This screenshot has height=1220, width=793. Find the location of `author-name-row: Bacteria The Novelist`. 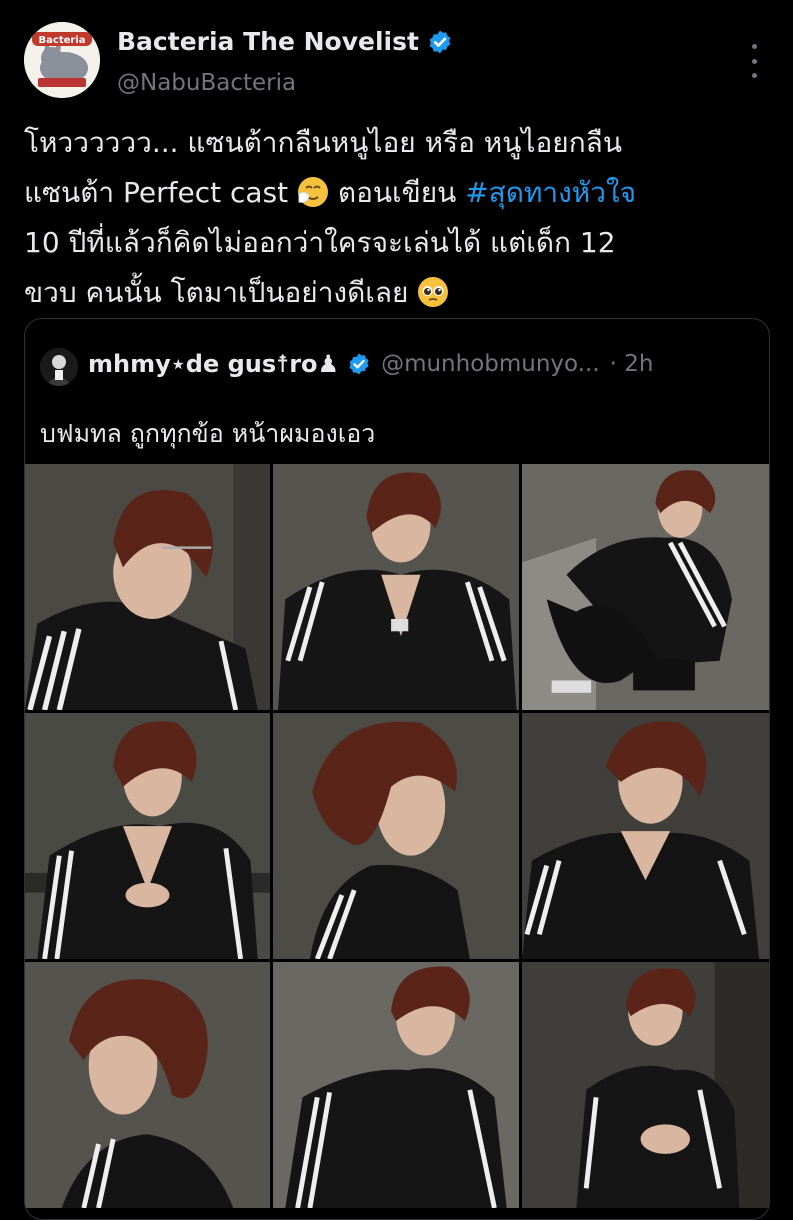

author-name-row: Bacteria The Novelist is located at coordinates (285, 41).